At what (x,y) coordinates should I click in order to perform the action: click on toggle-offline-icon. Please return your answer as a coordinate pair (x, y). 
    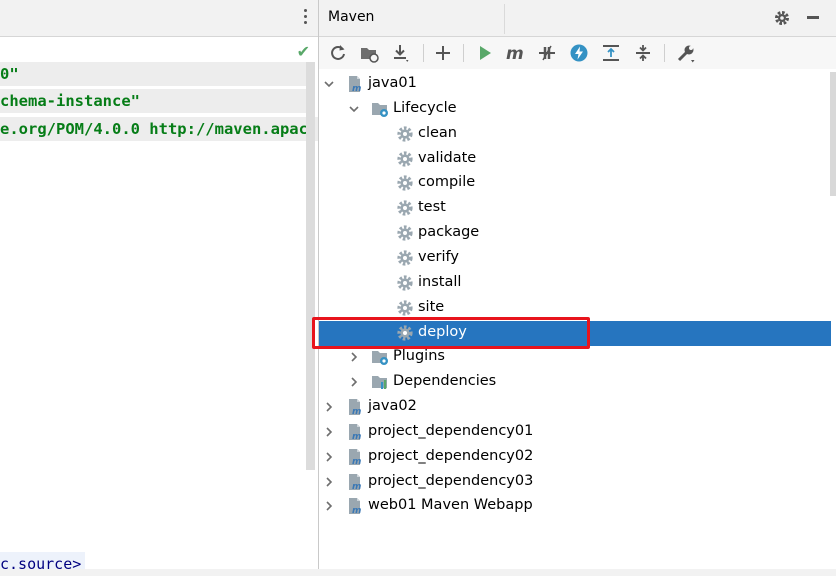
    Looking at the image, I should click on (547, 53).